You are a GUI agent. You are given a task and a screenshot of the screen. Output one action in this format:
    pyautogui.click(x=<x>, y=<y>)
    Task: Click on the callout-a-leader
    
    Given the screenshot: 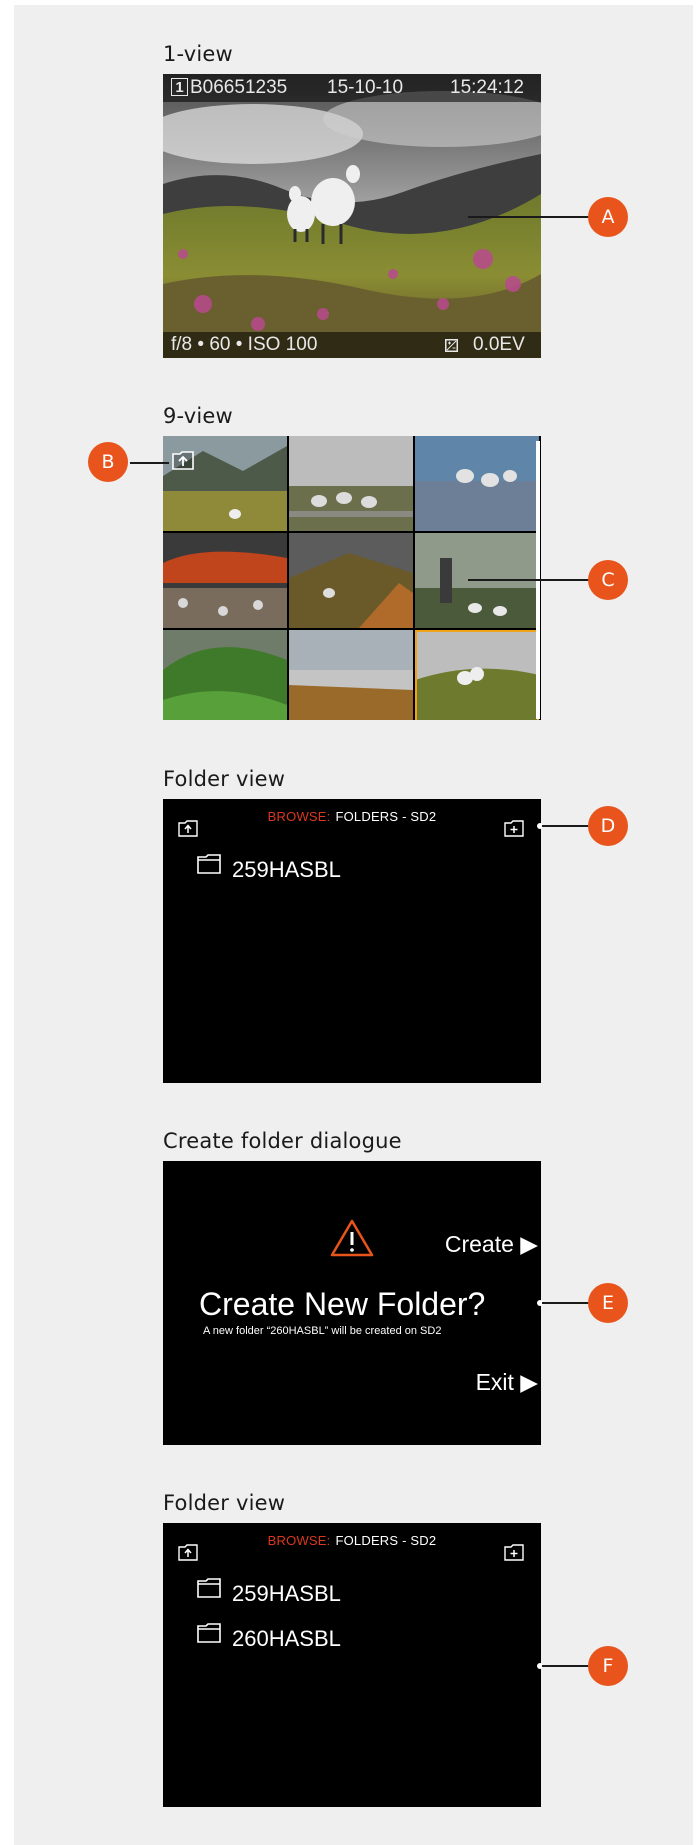 What is the action you would take?
    pyautogui.click(x=528, y=217)
    